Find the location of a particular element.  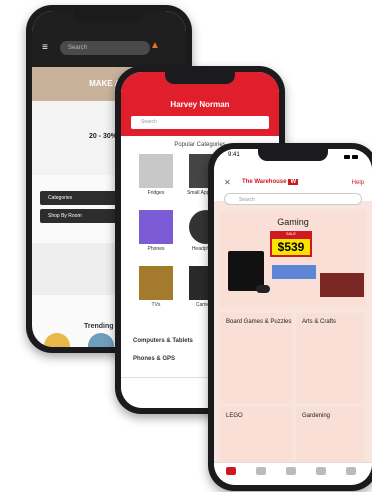

tile-label: Fridges is located at coordinates (156, 193).